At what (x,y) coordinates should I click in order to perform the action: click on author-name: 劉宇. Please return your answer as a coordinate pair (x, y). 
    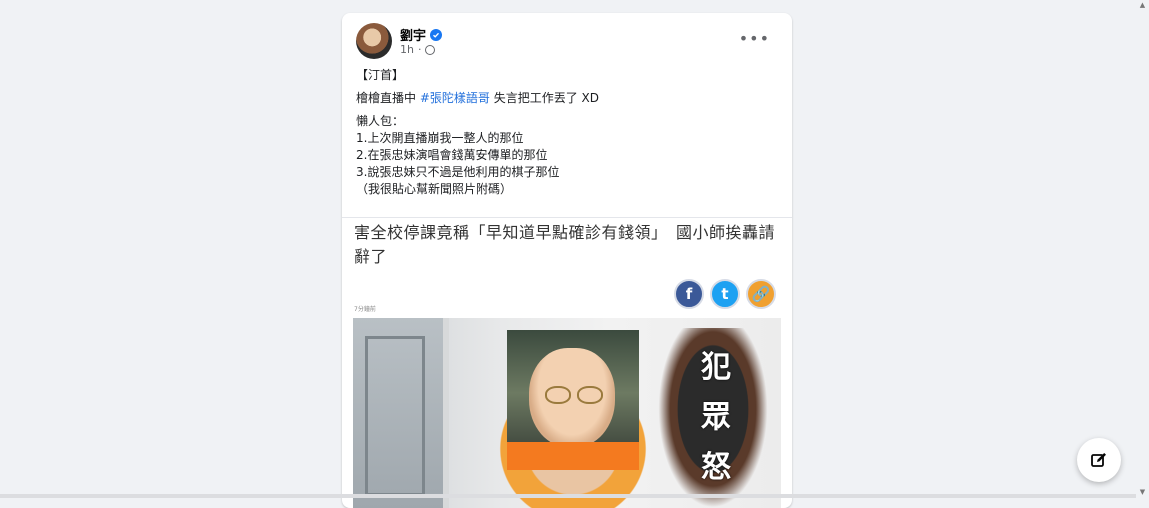
    Looking at the image, I should click on (413, 34).